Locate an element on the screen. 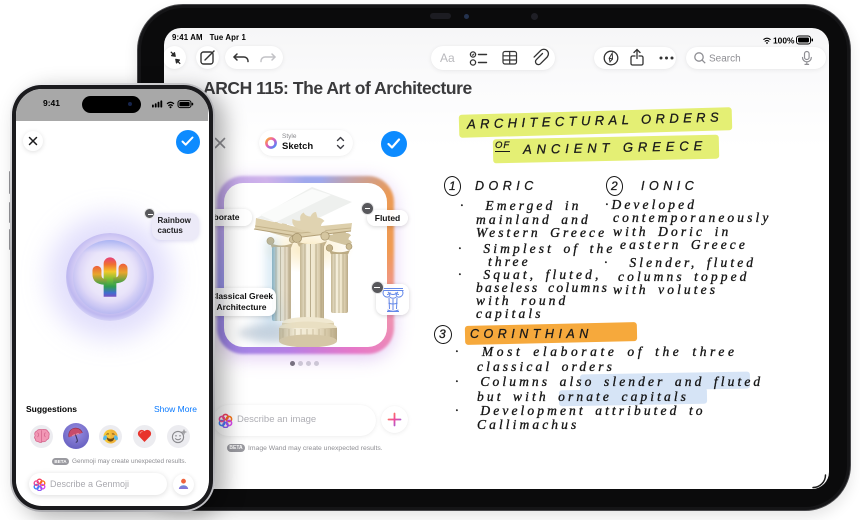 The width and height of the screenshot is (860, 520). svg-text: 100% is located at coordinates (784, 40).